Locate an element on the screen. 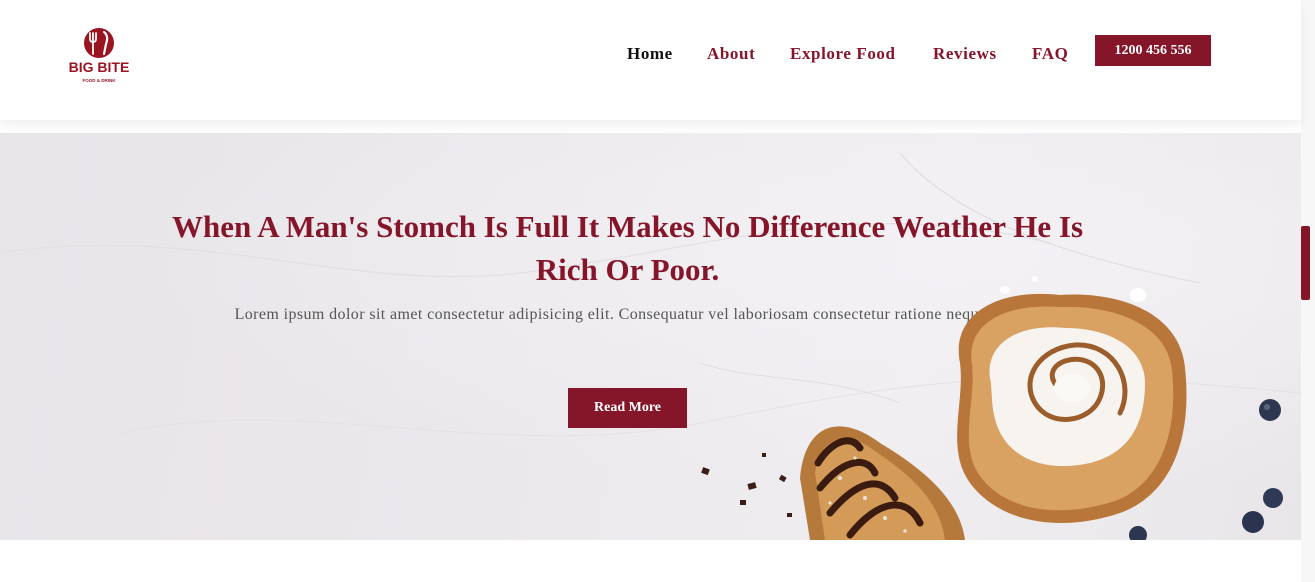 The image size is (1315, 582). chocolate-pastry is located at coordinates (882, 483).